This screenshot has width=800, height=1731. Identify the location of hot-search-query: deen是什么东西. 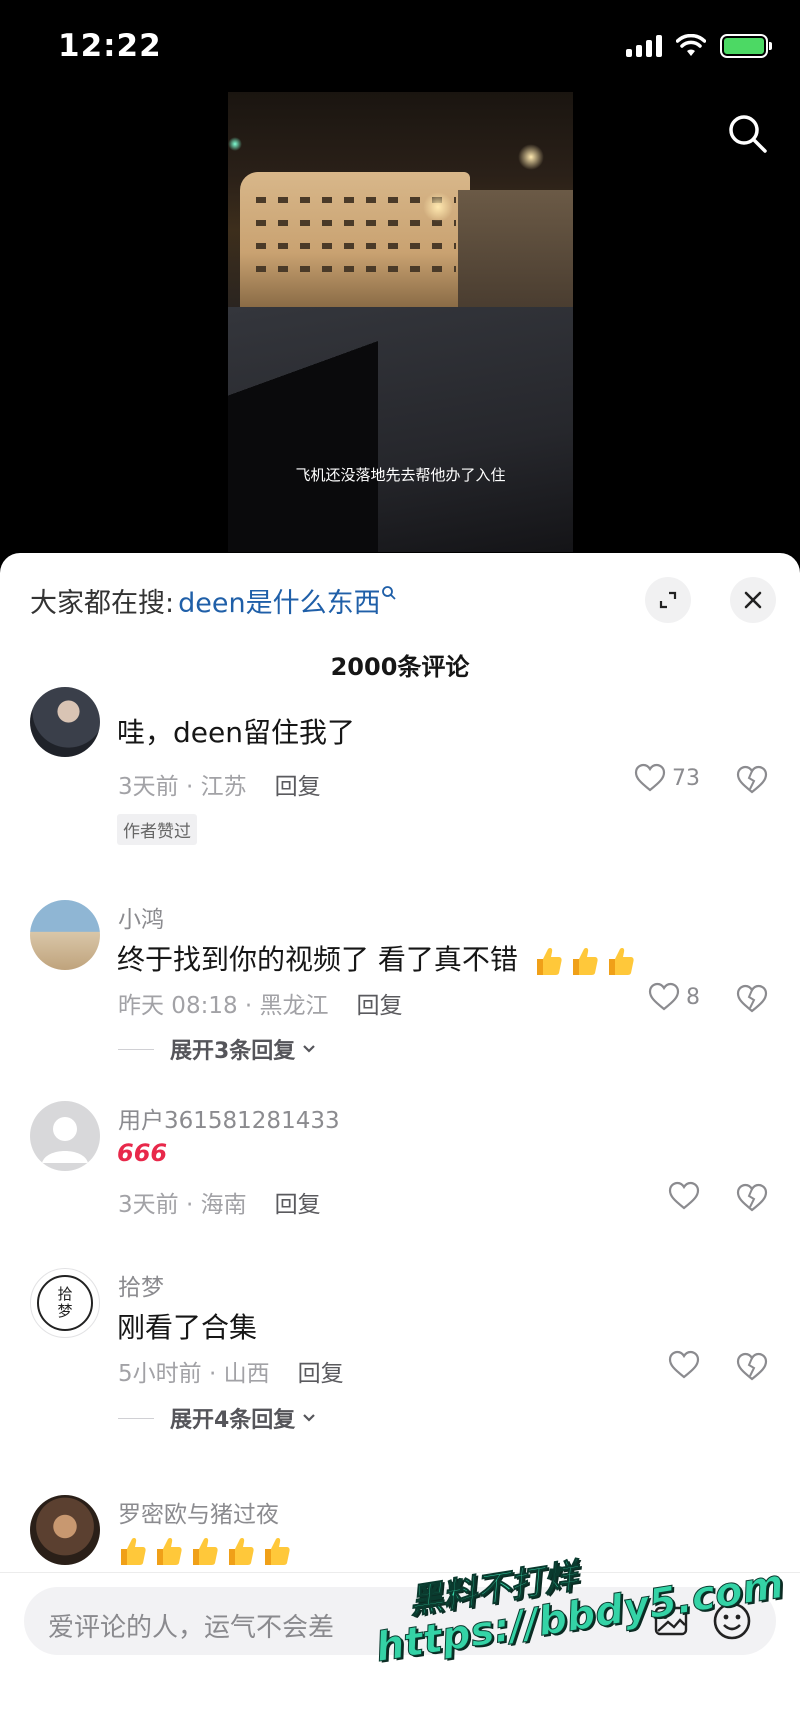
(279, 600).